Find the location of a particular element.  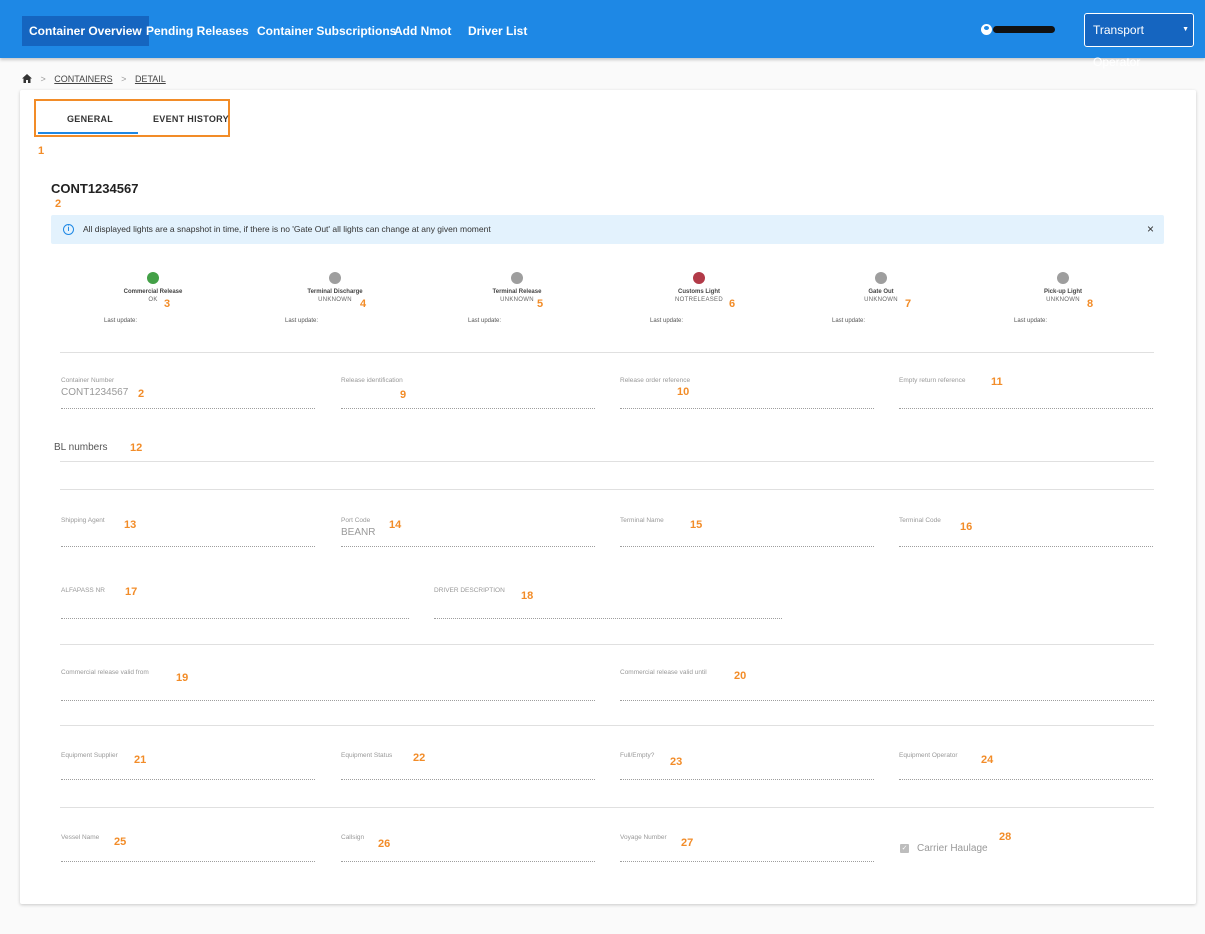

field-label: Shipping Agent is located at coordinates (83, 520).